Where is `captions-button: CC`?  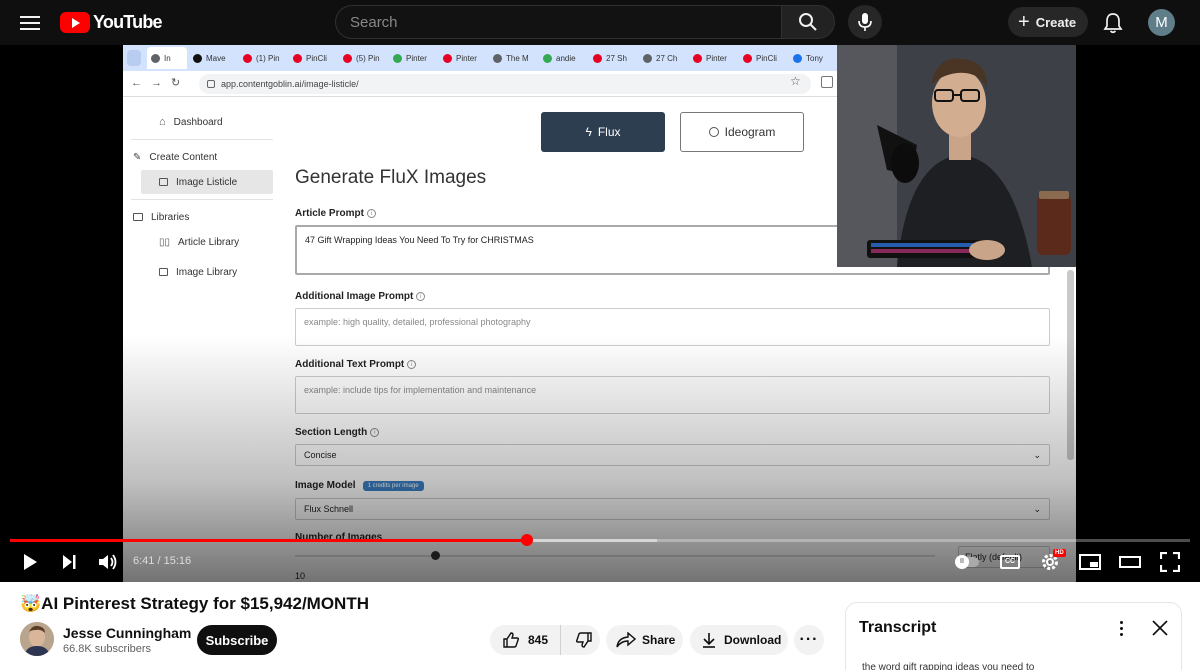
captions-button: CC is located at coordinates (1010, 562).